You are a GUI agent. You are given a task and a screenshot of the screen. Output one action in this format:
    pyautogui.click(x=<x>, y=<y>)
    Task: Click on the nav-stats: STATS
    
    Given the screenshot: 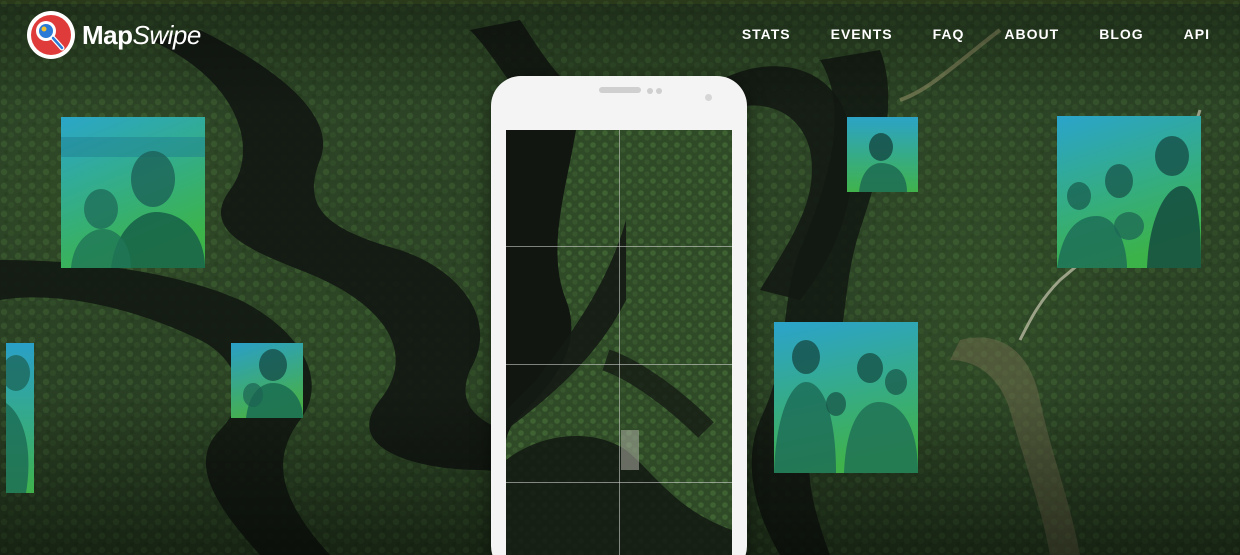 What is the action you would take?
    pyautogui.click(x=766, y=34)
    